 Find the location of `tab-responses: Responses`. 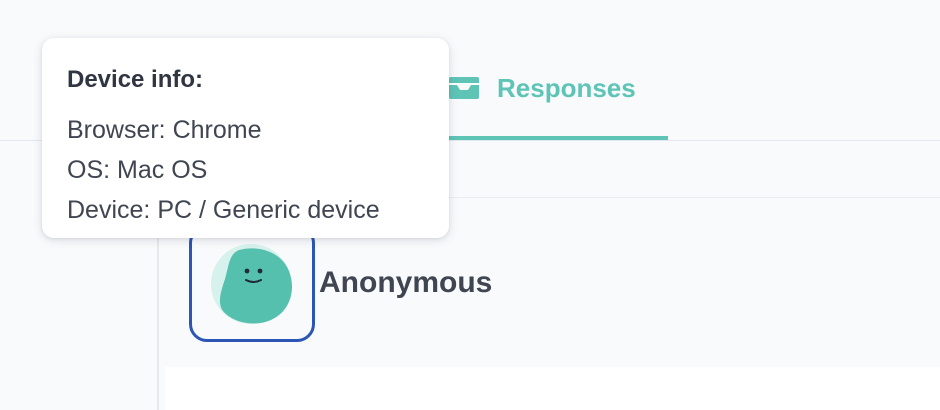

tab-responses: Responses is located at coordinates (550, 90).